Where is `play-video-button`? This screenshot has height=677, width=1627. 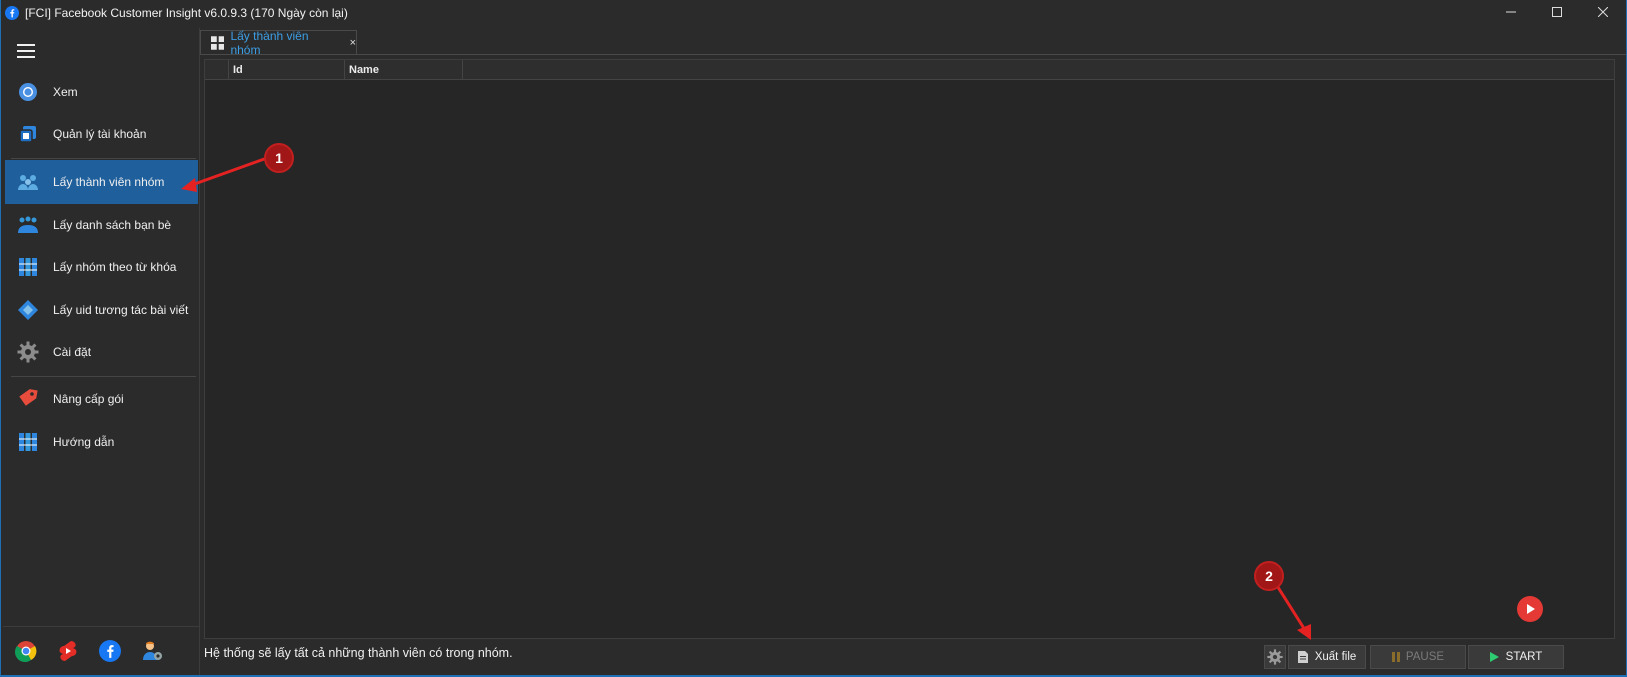 play-video-button is located at coordinates (1530, 609).